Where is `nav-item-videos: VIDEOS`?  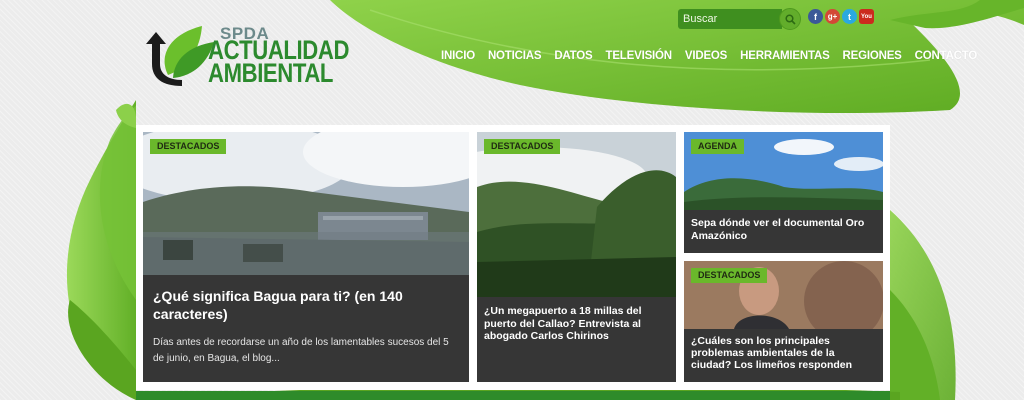 nav-item-videos: VIDEOS is located at coordinates (706, 58).